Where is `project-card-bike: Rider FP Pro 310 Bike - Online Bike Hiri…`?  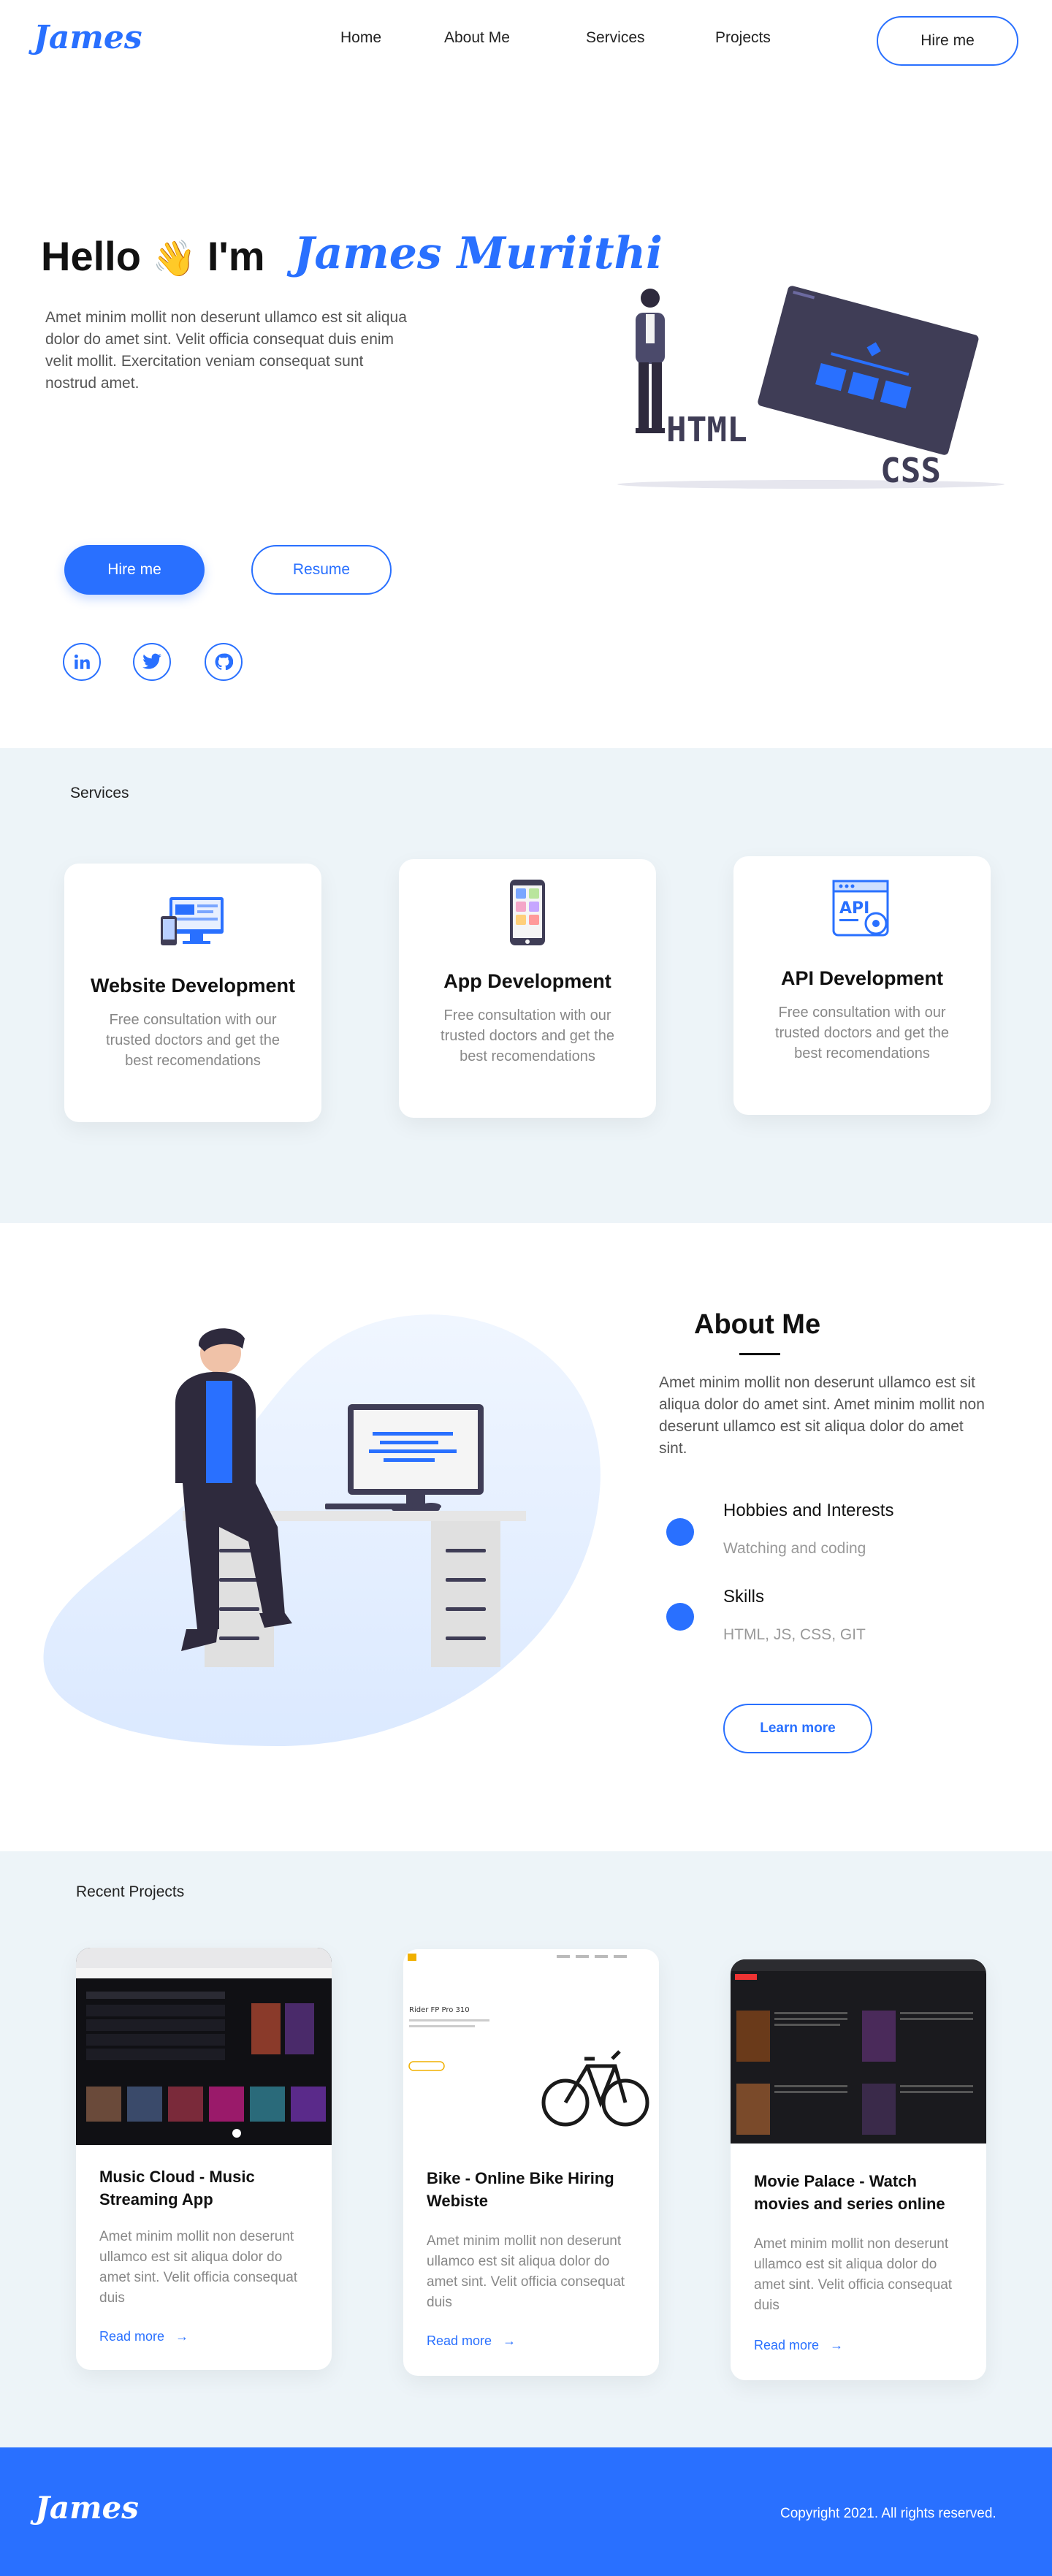
project-card-bike: Rider FP Pro 310 Bike - Online Bike Hiri… is located at coordinates (531, 2162).